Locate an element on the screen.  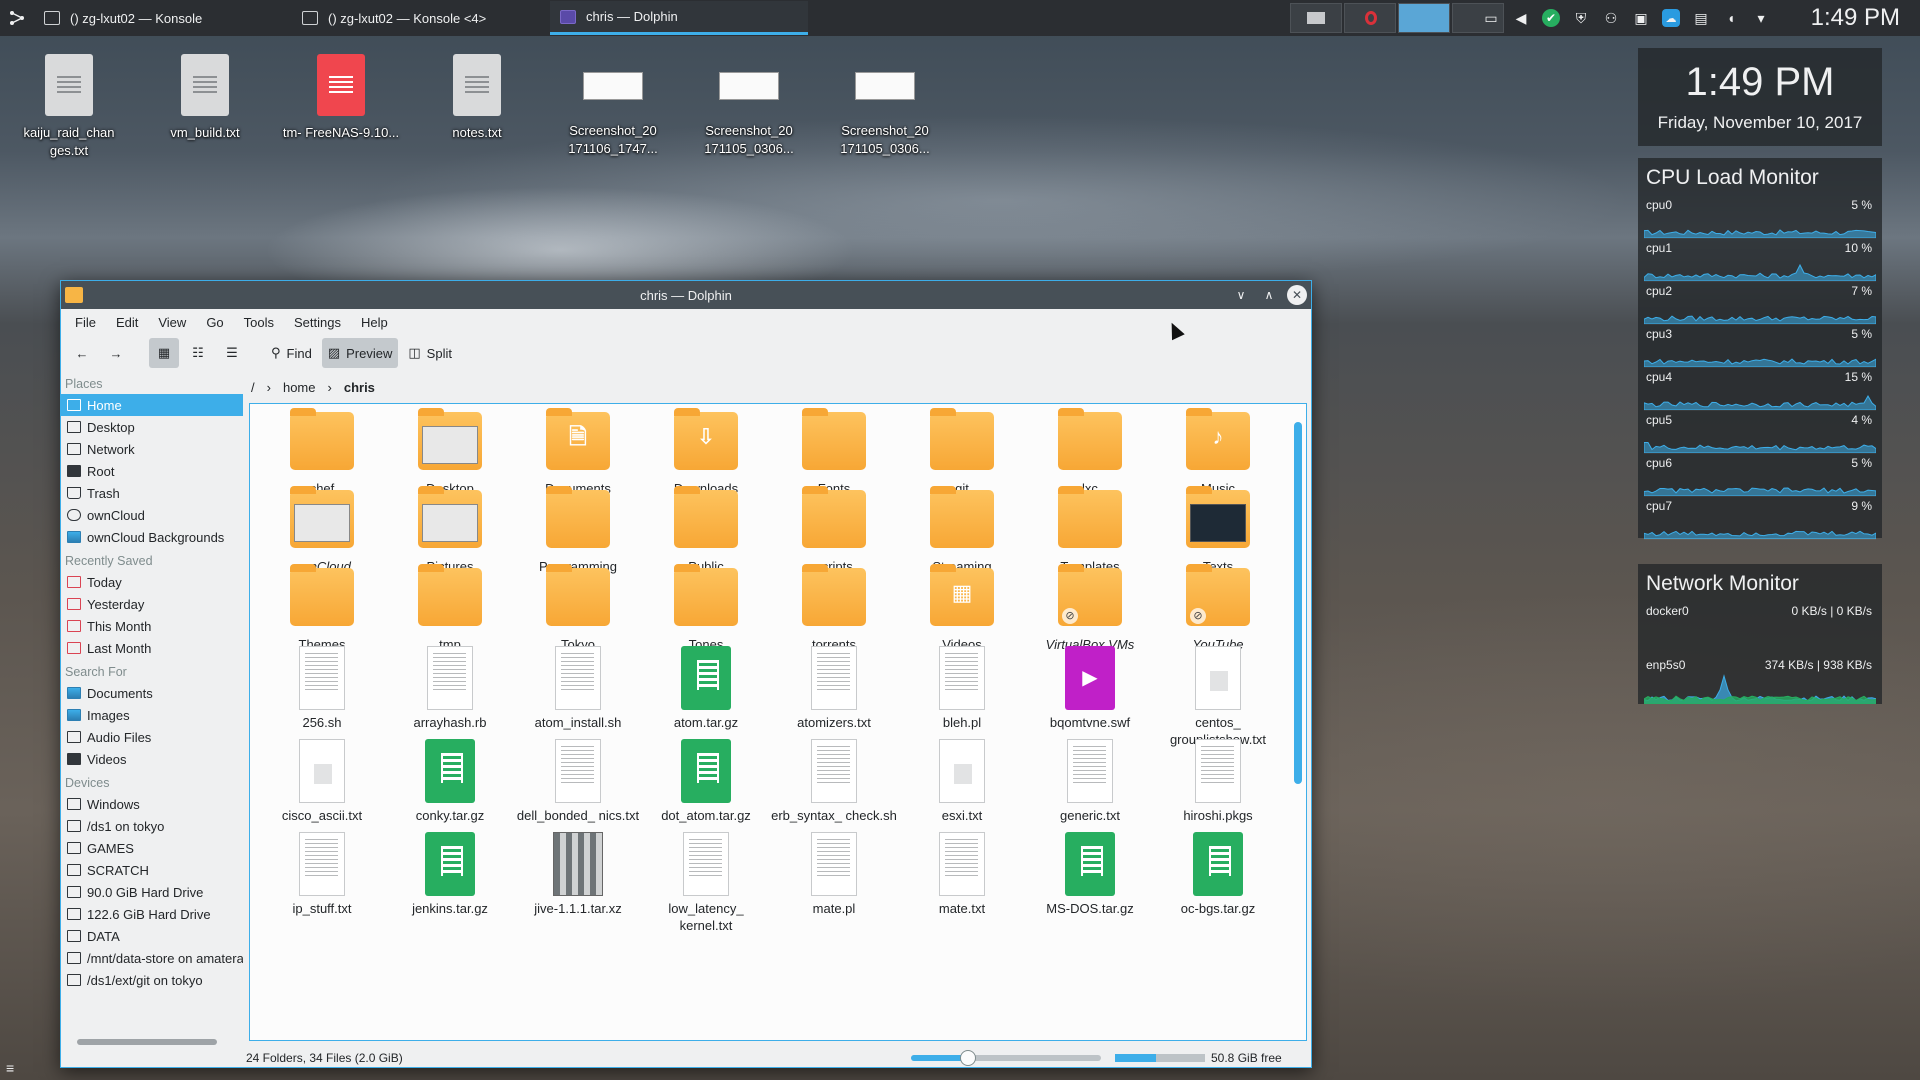
file-item: low_latency_ kernel.txt is located at coordinates (706, 879).